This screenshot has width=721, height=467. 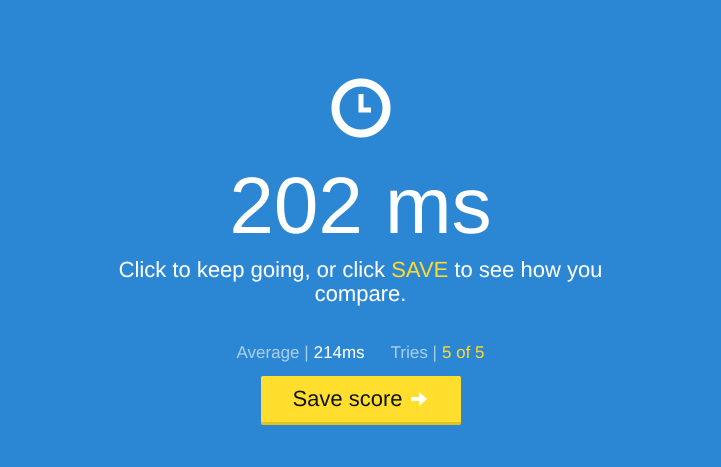 I want to click on clock-icon, so click(x=360, y=108).